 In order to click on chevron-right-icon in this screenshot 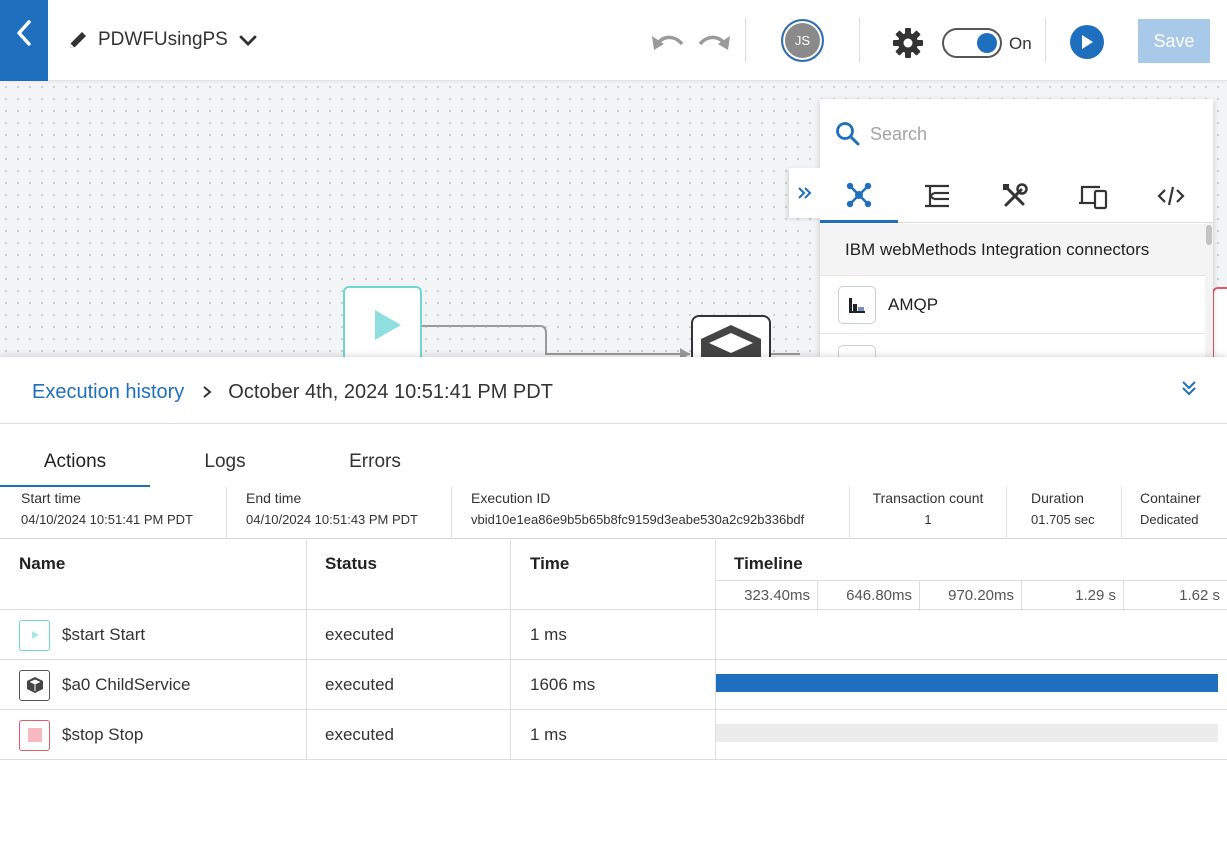, I will do `click(207, 392)`.